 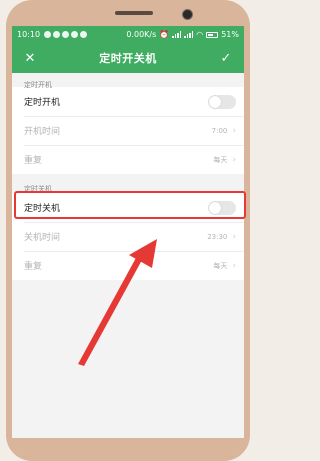 I want to click on pointer-arrow, so click(x=117, y=302).